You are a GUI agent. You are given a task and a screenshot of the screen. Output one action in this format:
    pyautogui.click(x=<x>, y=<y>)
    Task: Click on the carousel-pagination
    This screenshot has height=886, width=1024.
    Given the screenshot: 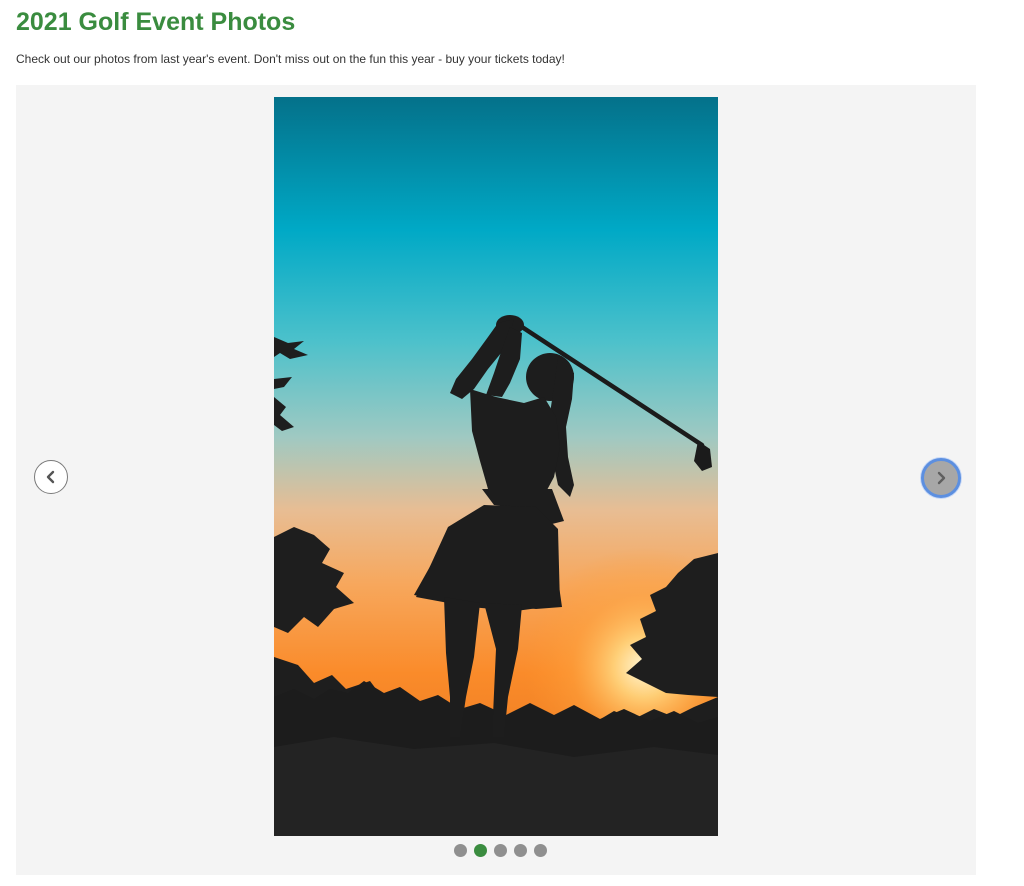 What is the action you would take?
    pyautogui.click(x=500, y=851)
    